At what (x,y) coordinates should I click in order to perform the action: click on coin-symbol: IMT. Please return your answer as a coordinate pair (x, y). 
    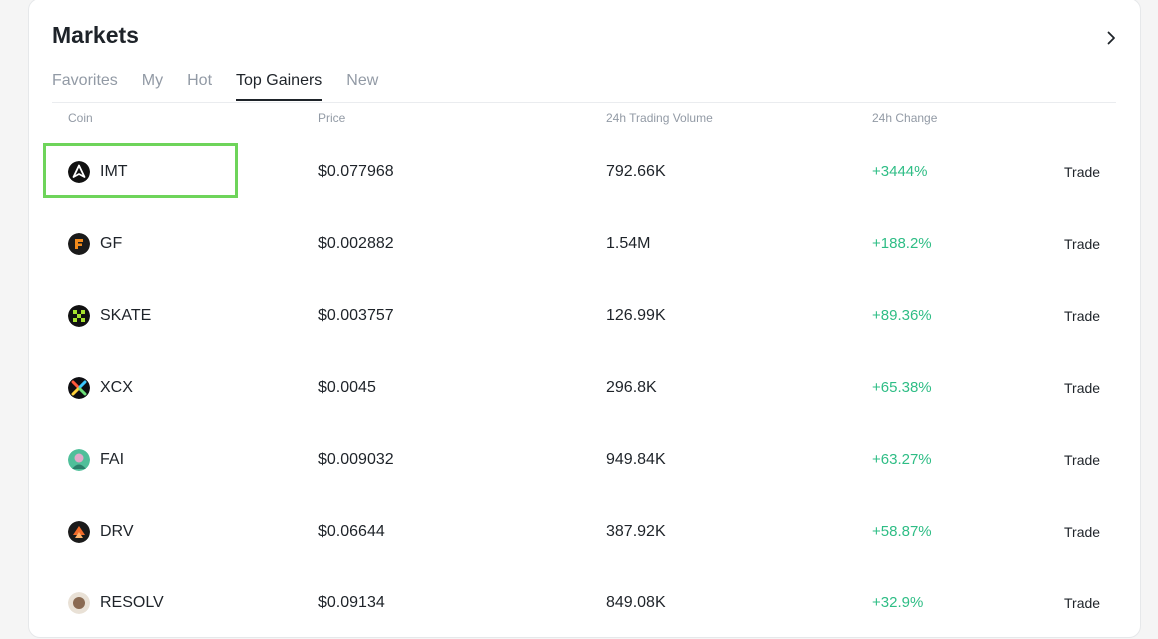
    Looking at the image, I should click on (114, 171).